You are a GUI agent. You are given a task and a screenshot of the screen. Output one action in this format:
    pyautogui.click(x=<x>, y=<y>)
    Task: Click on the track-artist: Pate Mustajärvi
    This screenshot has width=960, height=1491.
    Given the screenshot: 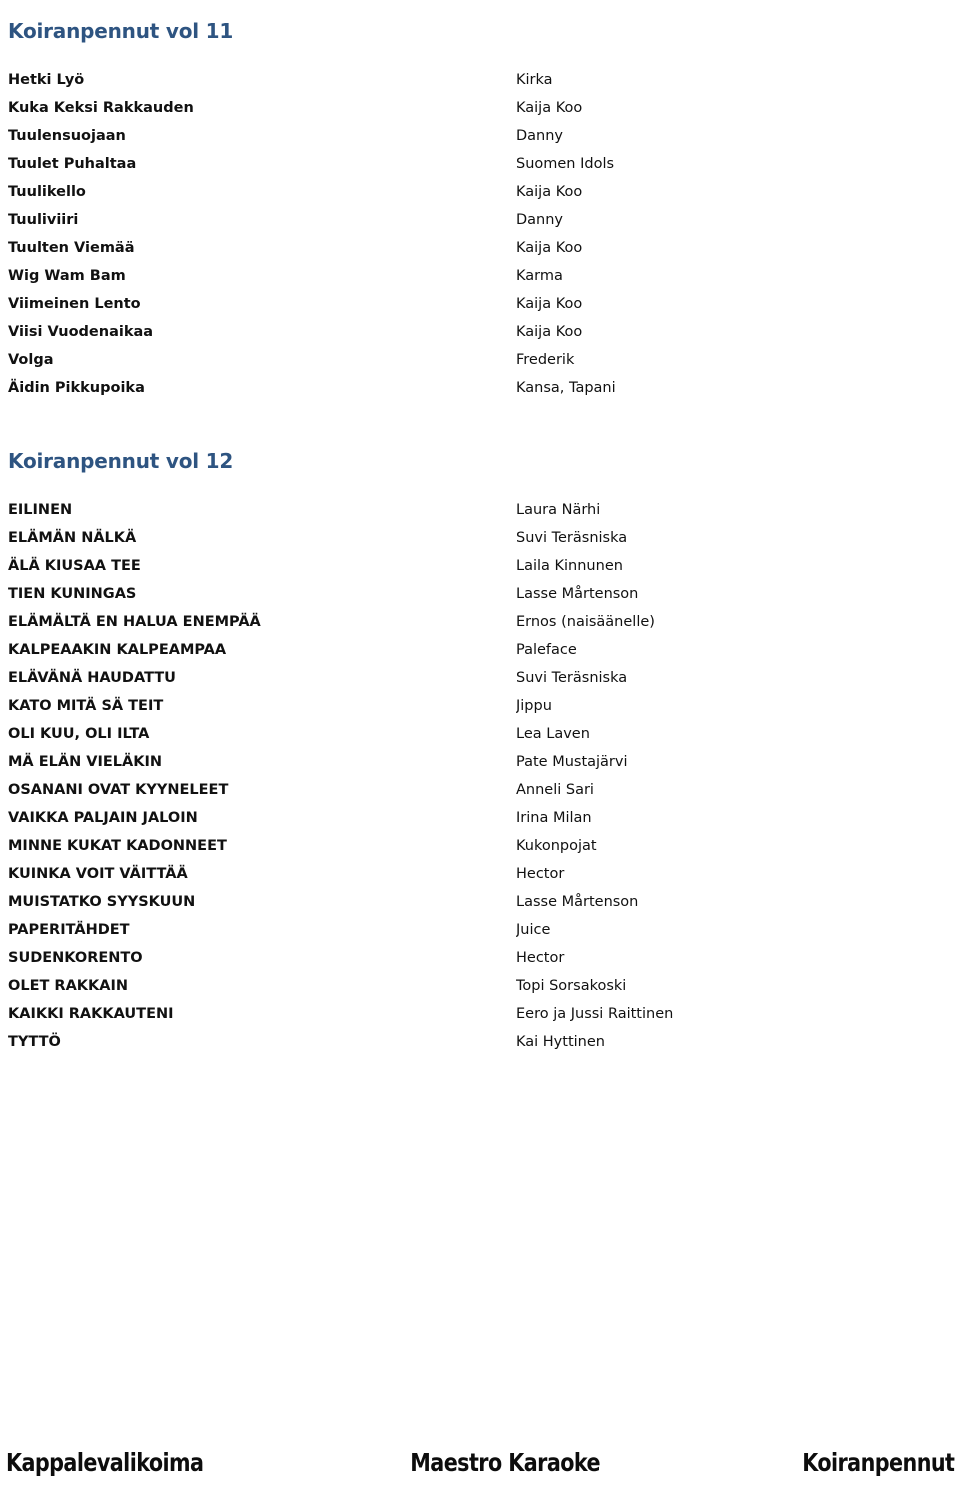 What is the action you would take?
    pyautogui.click(x=572, y=762)
    